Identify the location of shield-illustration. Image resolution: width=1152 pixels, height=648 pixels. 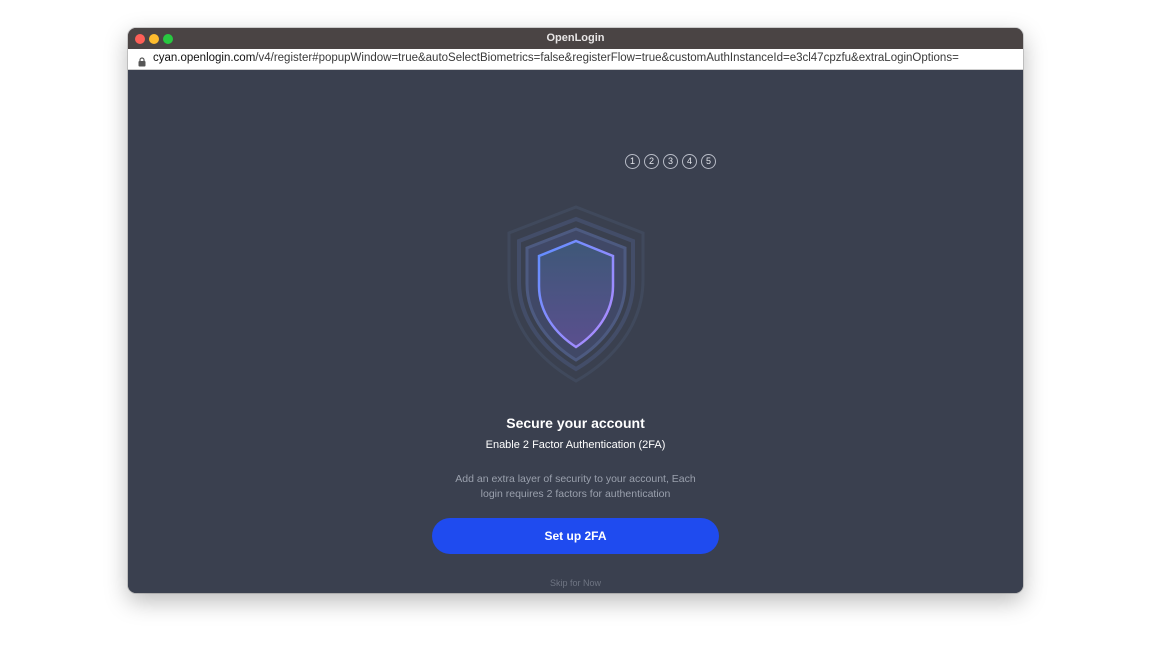
(576, 295).